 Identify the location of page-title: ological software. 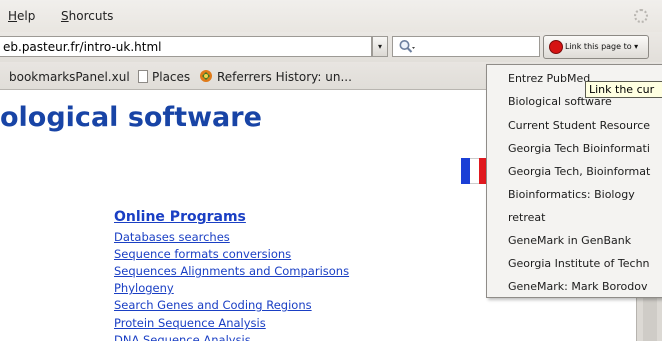
(131, 117).